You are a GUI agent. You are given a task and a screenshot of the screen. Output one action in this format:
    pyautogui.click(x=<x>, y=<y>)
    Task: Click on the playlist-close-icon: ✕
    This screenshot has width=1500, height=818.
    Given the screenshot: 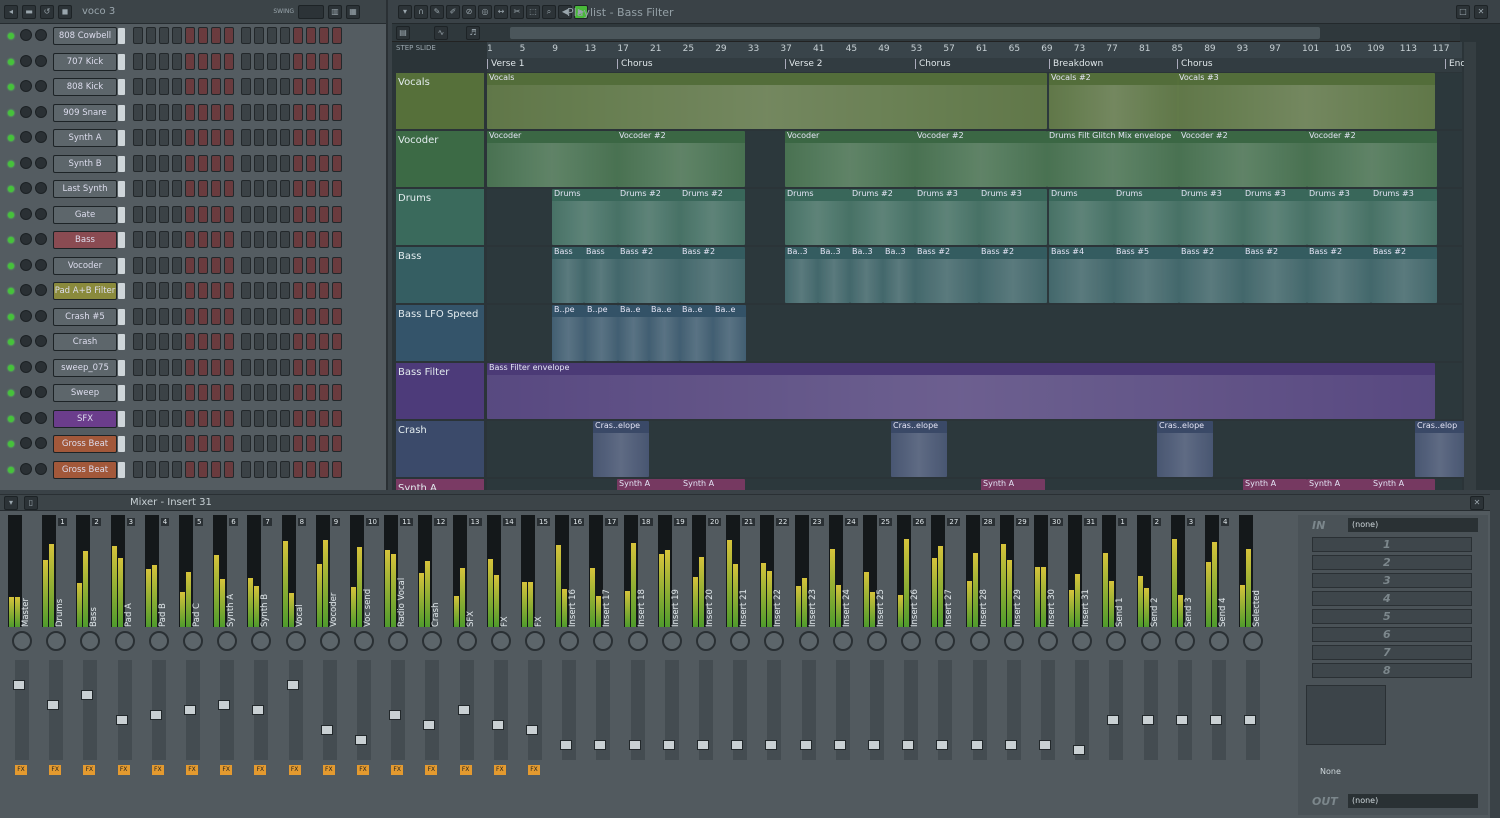 What is the action you would take?
    pyautogui.click(x=1481, y=12)
    